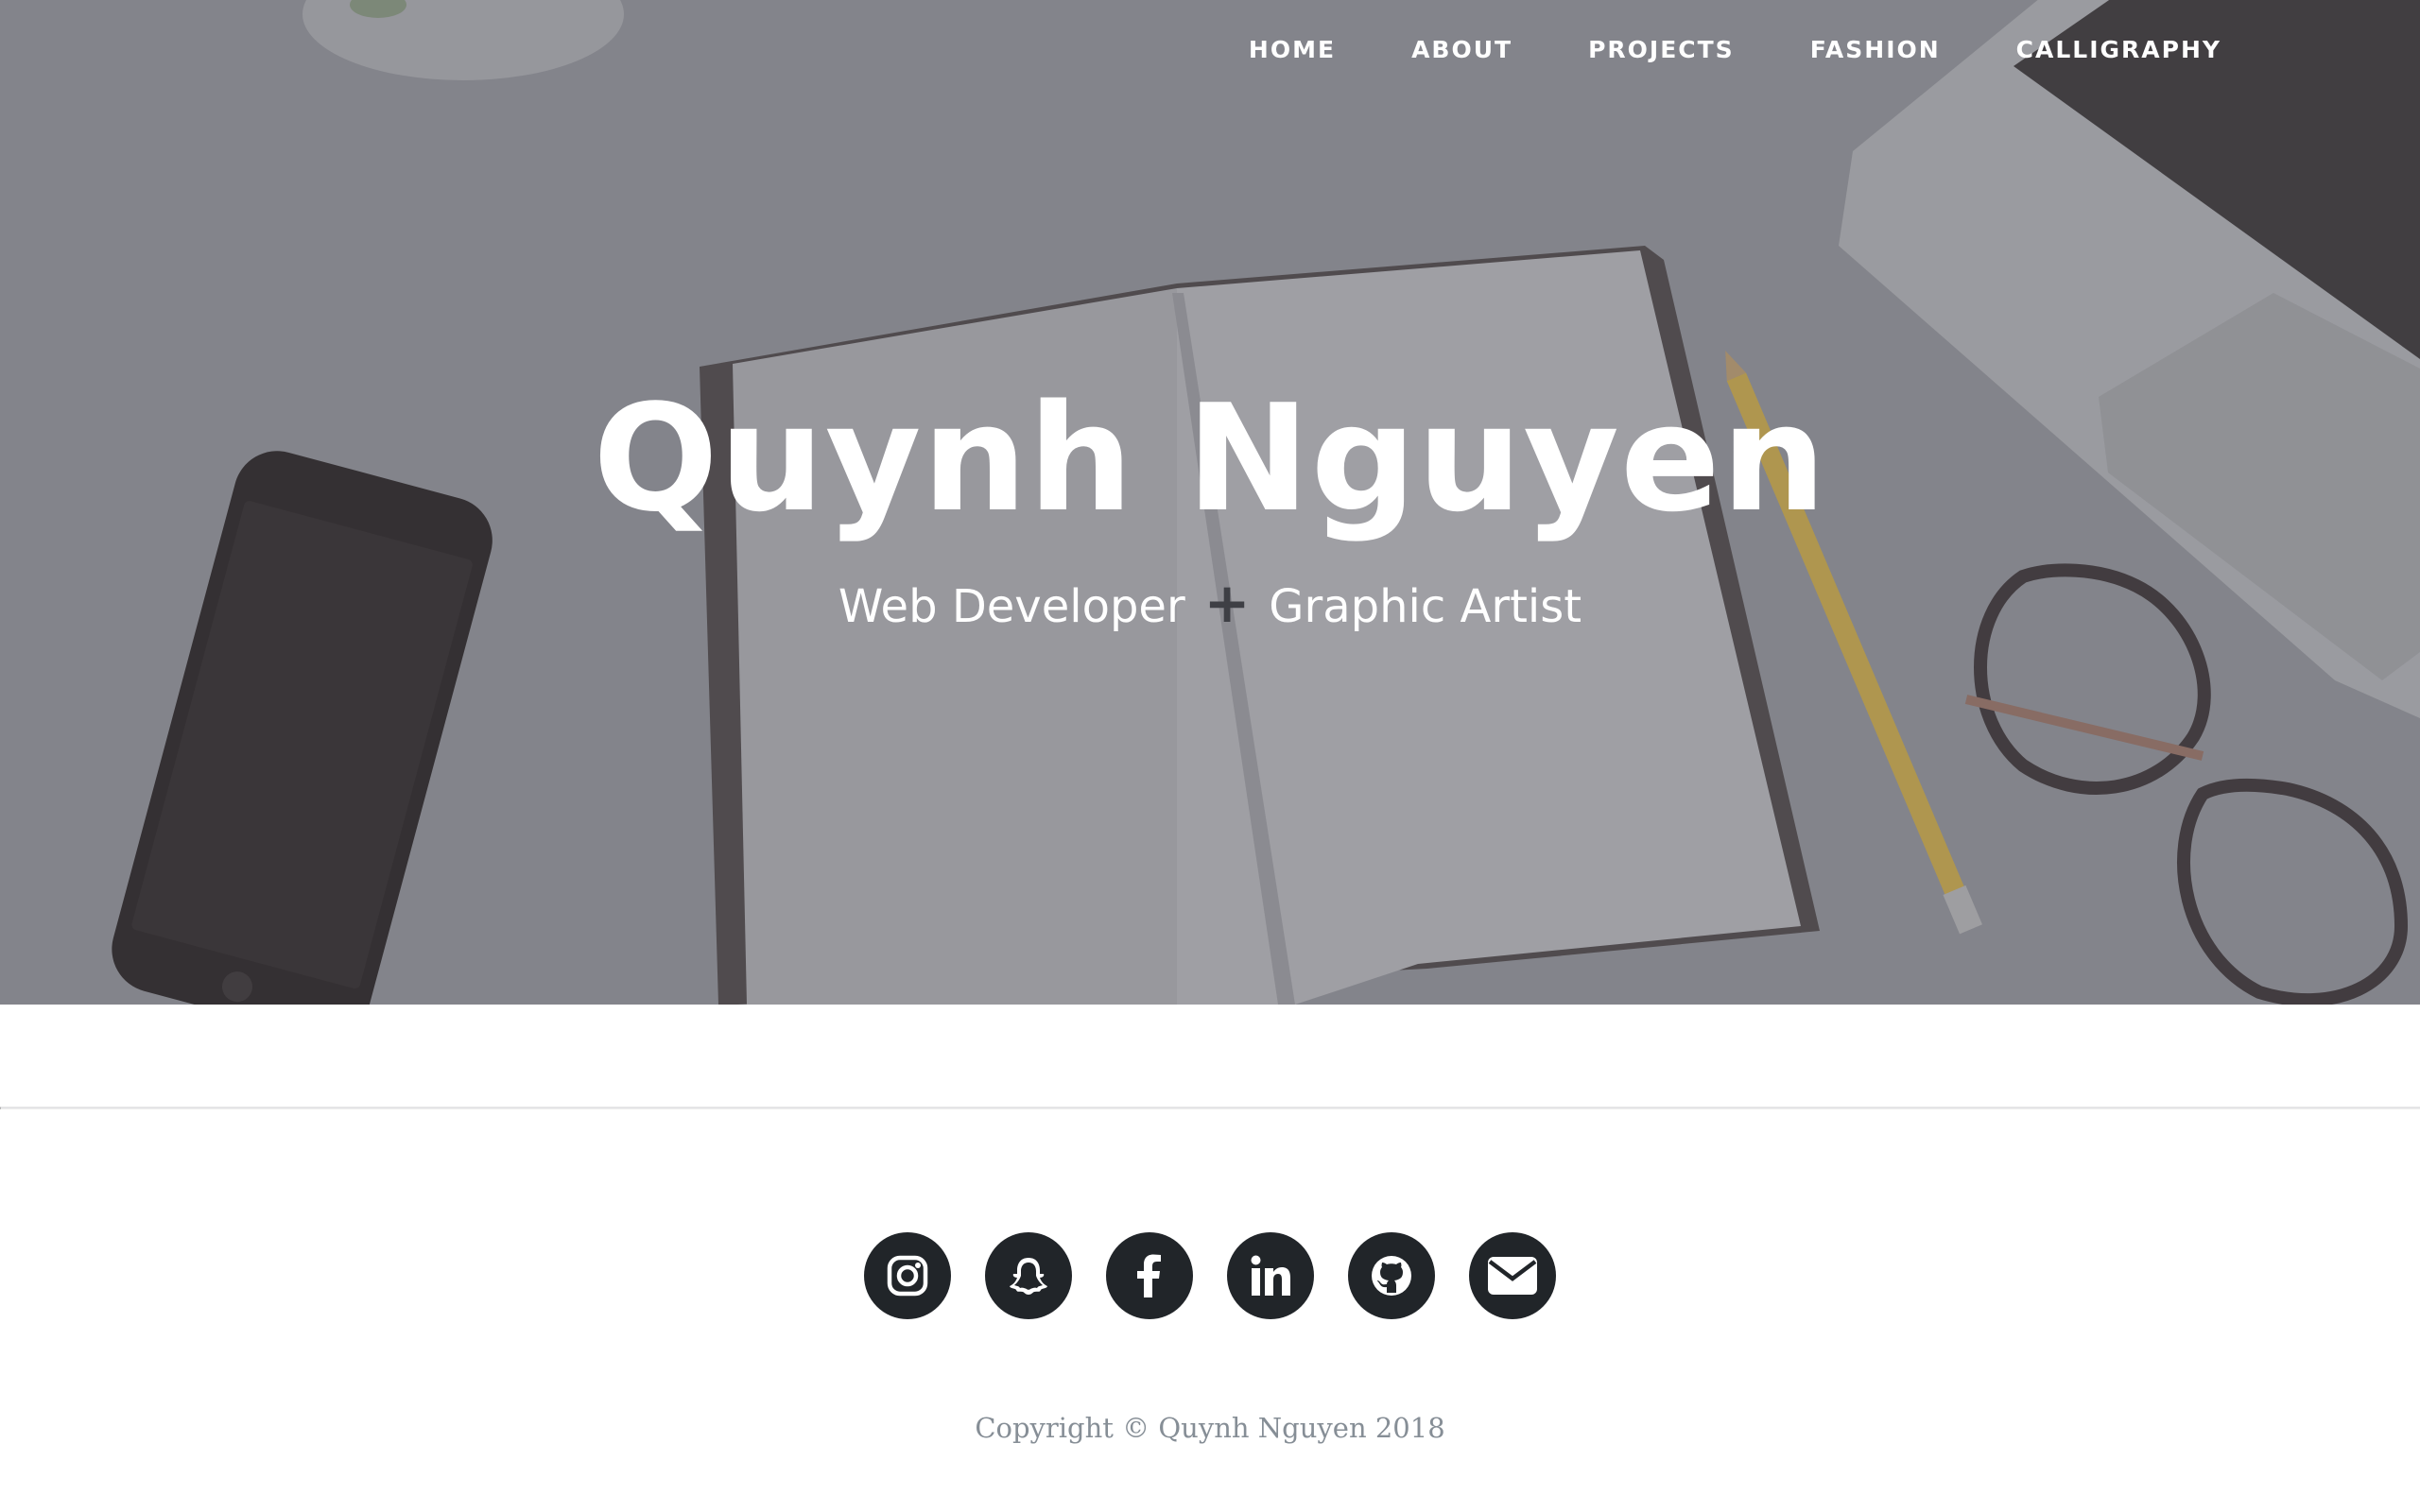  I want to click on facebook-icon, so click(1149, 1275).